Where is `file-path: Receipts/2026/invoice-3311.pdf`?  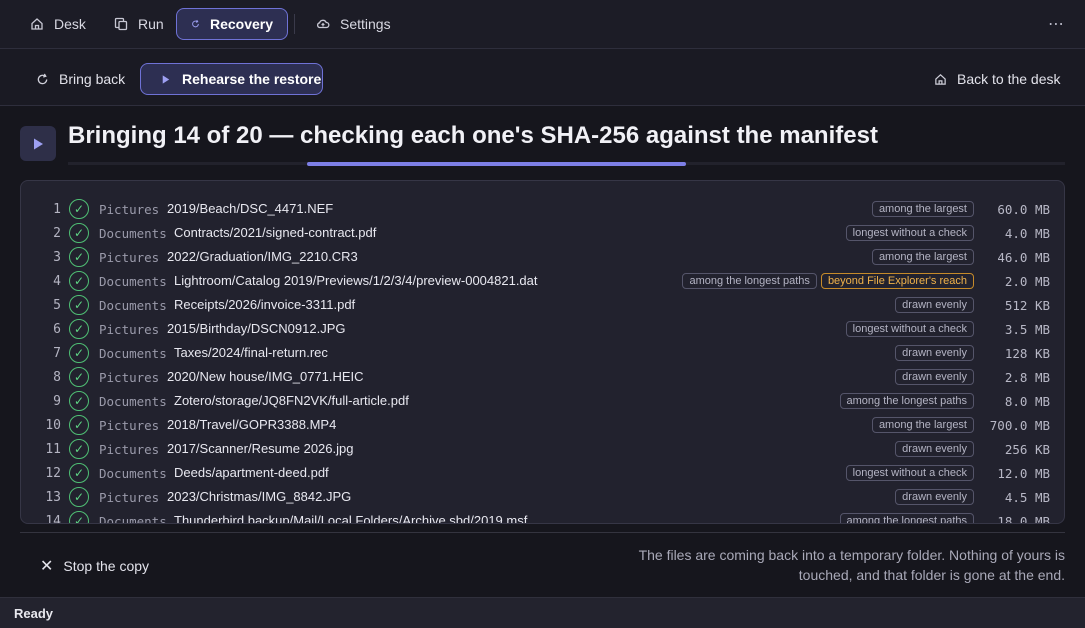
file-path: Receipts/2026/invoice-3311.pdf is located at coordinates (265, 304).